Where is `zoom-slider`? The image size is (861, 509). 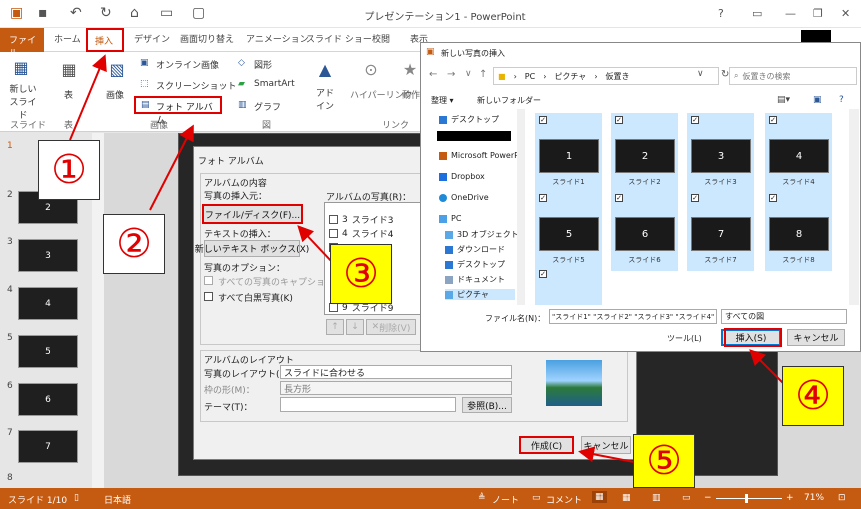
zoom-slider is located at coordinates (749, 498).